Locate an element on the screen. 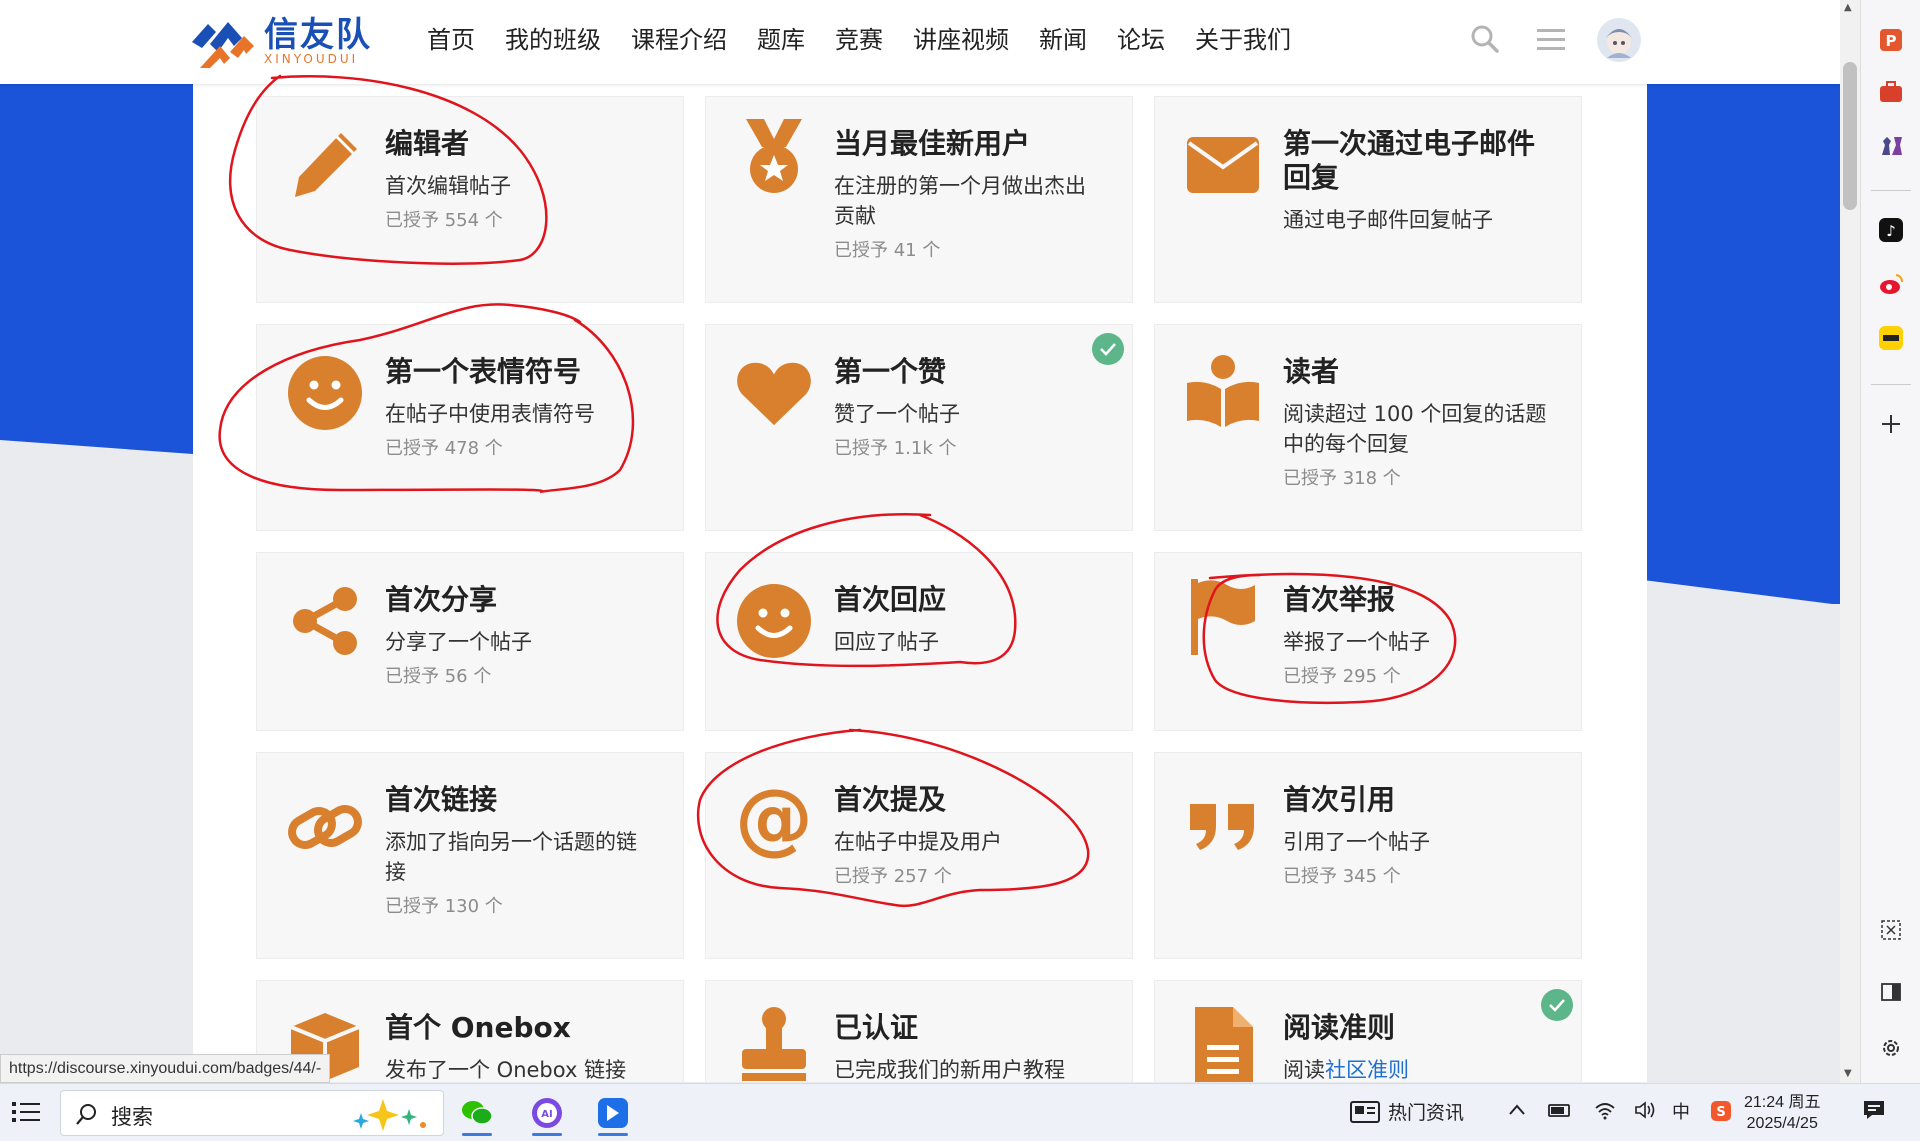 This screenshot has height=1141, width=1920. taskbar-news-widget: 热门资讯 is located at coordinates (1407, 1111).